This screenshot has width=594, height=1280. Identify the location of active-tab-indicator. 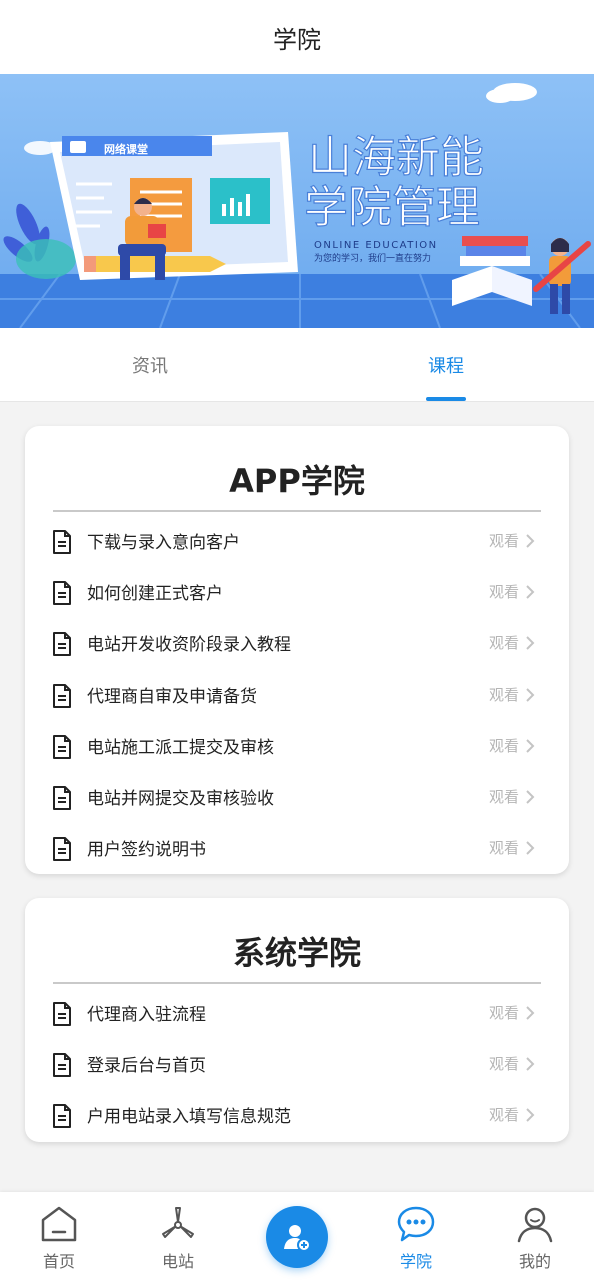
(446, 399).